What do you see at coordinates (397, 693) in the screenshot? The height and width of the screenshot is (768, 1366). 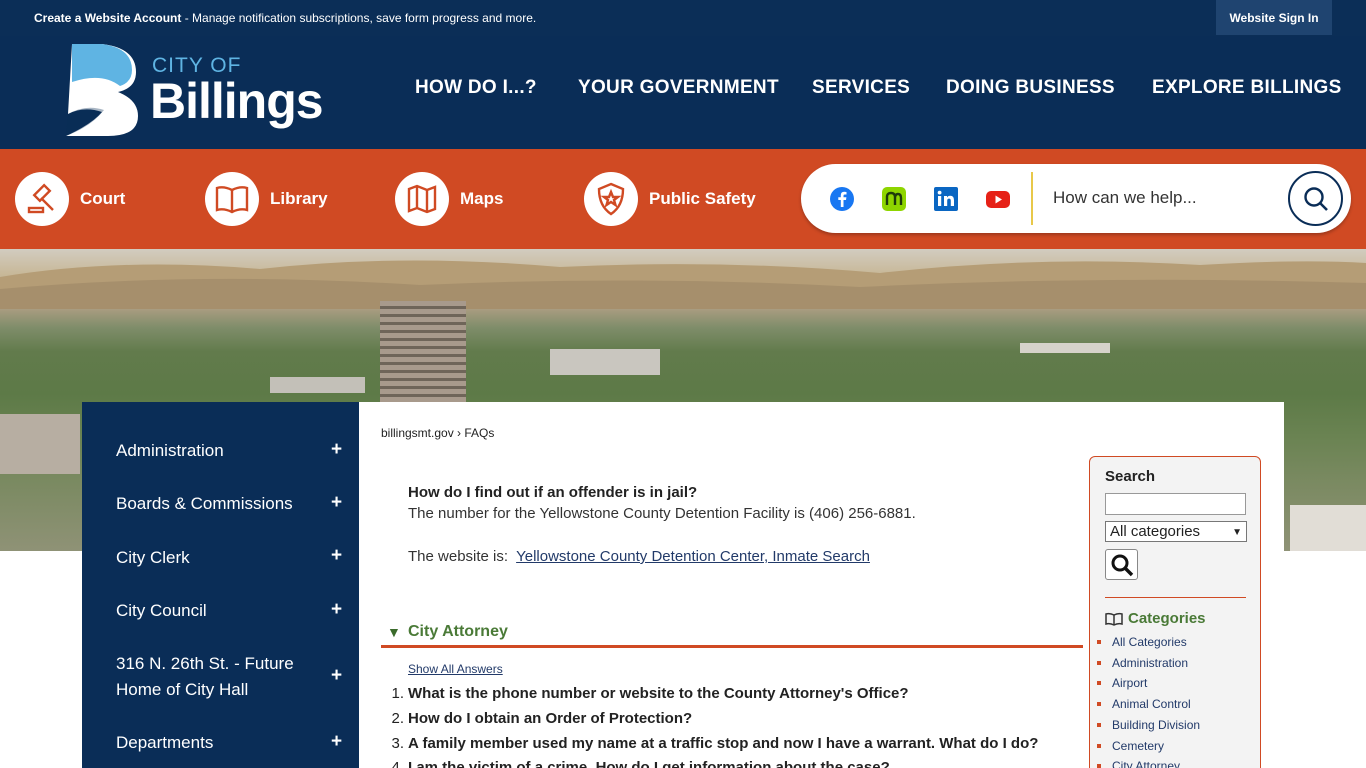 I see `list-item-number: 1.` at bounding box center [397, 693].